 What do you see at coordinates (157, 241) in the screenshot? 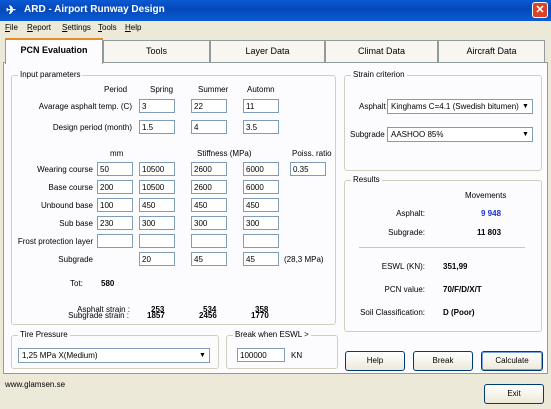
I see `layer-stiffness-spring` at bounding box center [157, 241].